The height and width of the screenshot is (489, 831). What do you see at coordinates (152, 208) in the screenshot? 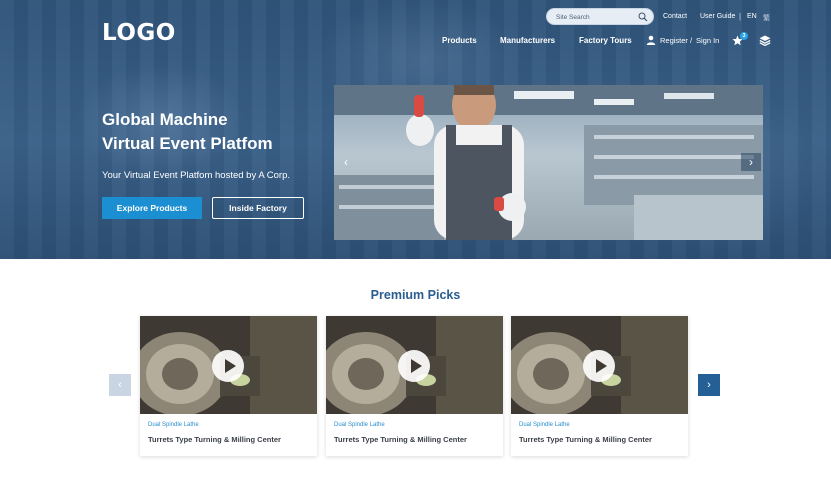
I see `explore-products-button: Explore Products` at bounding box center [152, 208].